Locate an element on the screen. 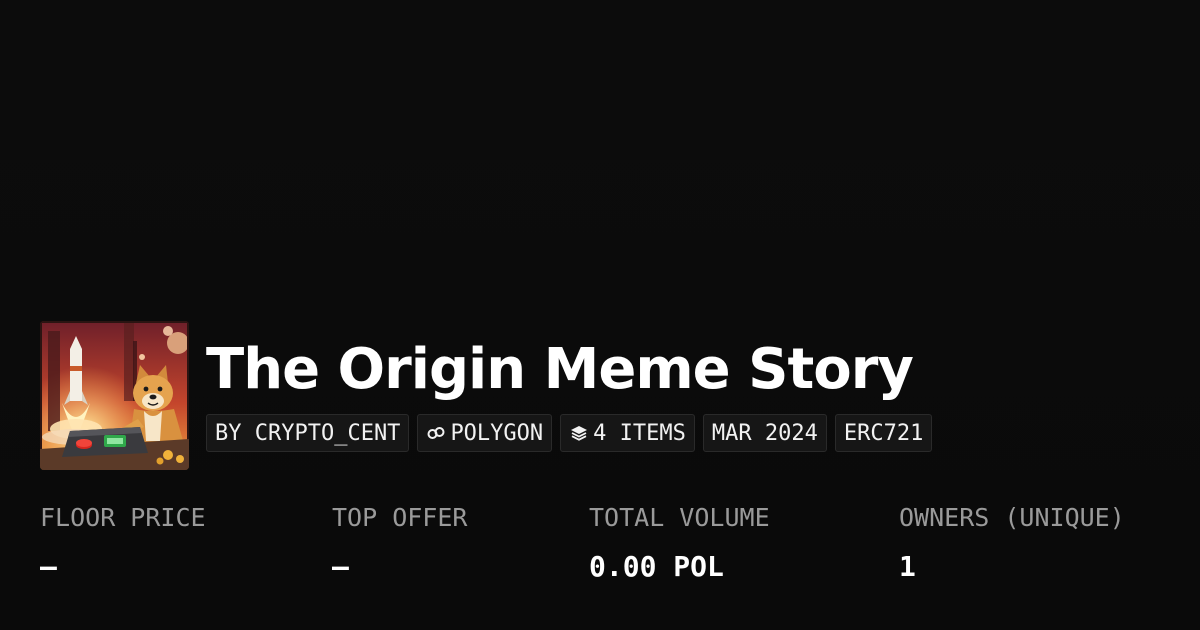 Image resolution: width=1200 pixels, height=630 pixels. doge-rocket-artwork-icon is located at coordinates (114, 395).